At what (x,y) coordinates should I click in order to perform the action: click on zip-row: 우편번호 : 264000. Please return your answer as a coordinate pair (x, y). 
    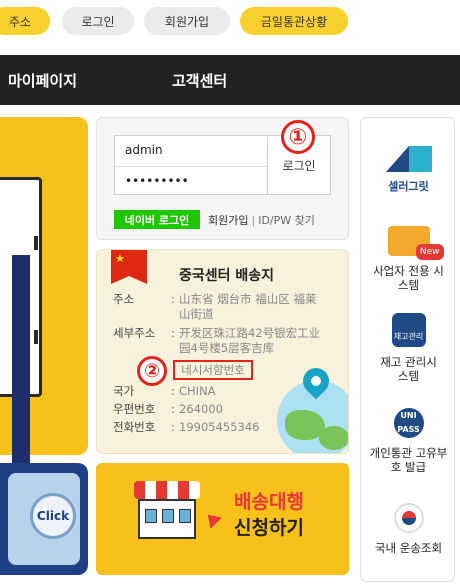
    Looking at the image, I should click on (193, 409).